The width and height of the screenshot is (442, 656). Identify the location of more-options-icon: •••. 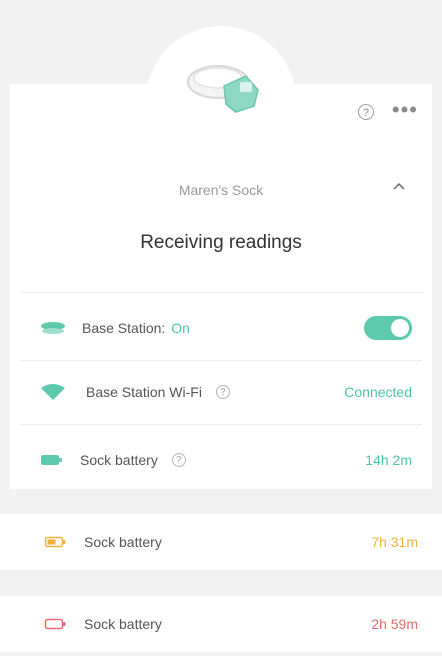
(405, 110).